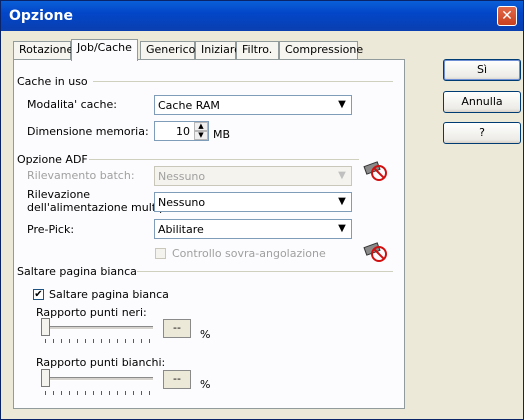 Image resolution: width=524 pixels, height=420 pixels. What do you see at coordinates (253, 176) in the screenshot?
I see `batch-detection-select: Nessuno ▼` at bounding box center [253, 176].